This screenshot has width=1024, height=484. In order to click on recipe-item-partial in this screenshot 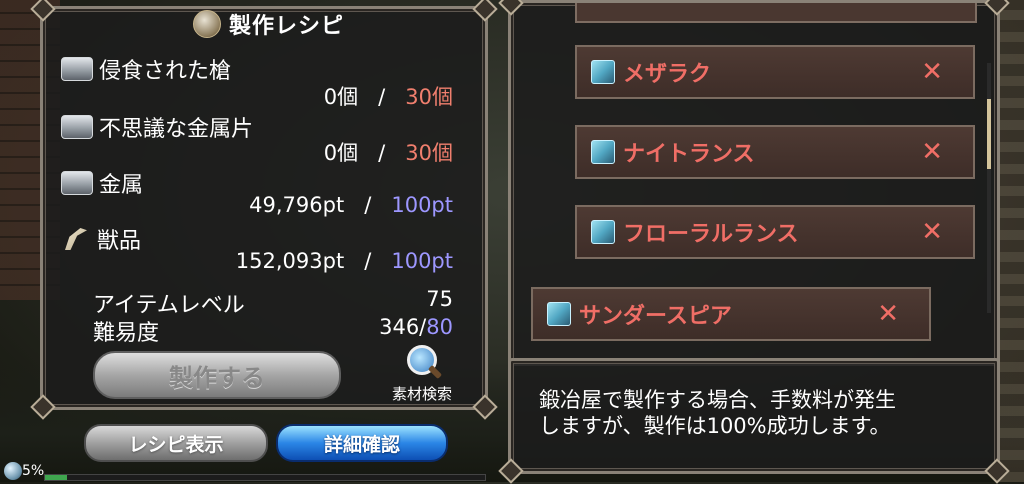, I will do `click(776, 13)`.